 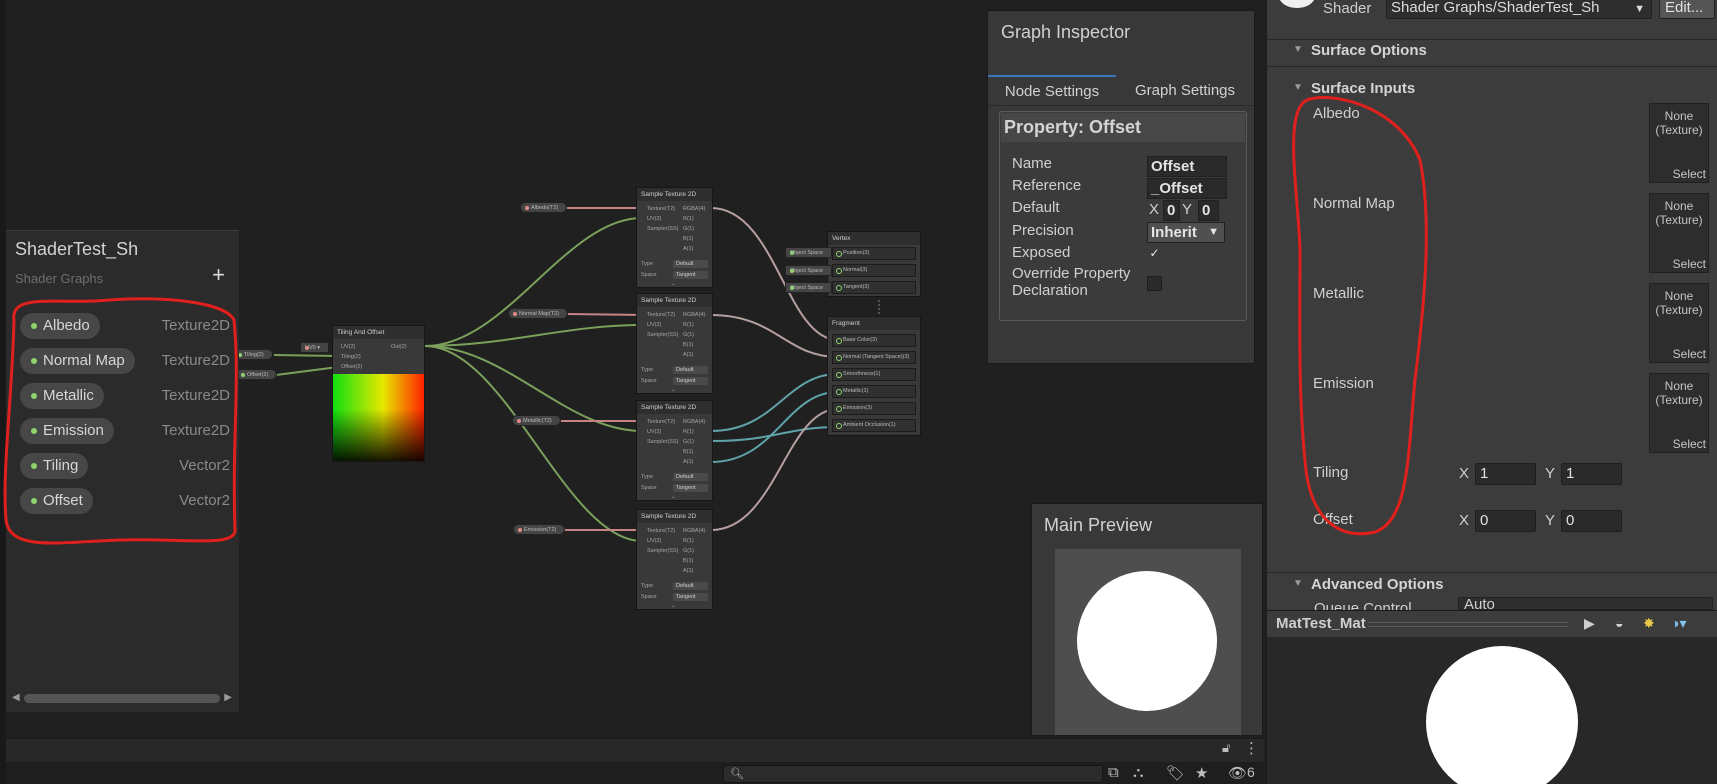 What do you see at coordinates (1591, 474) in the screenshot?
I see `tiling-y-field: 1` at bounding box center [1591, 474].